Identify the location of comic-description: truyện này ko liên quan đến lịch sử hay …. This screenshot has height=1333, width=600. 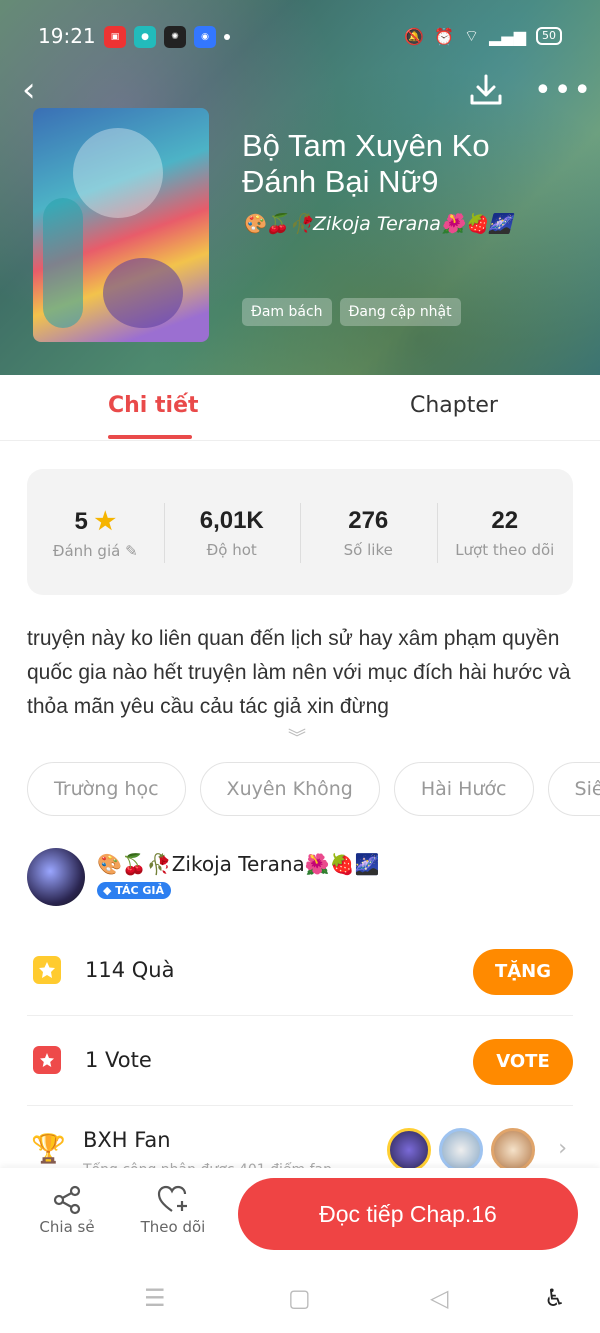
(299, 672).